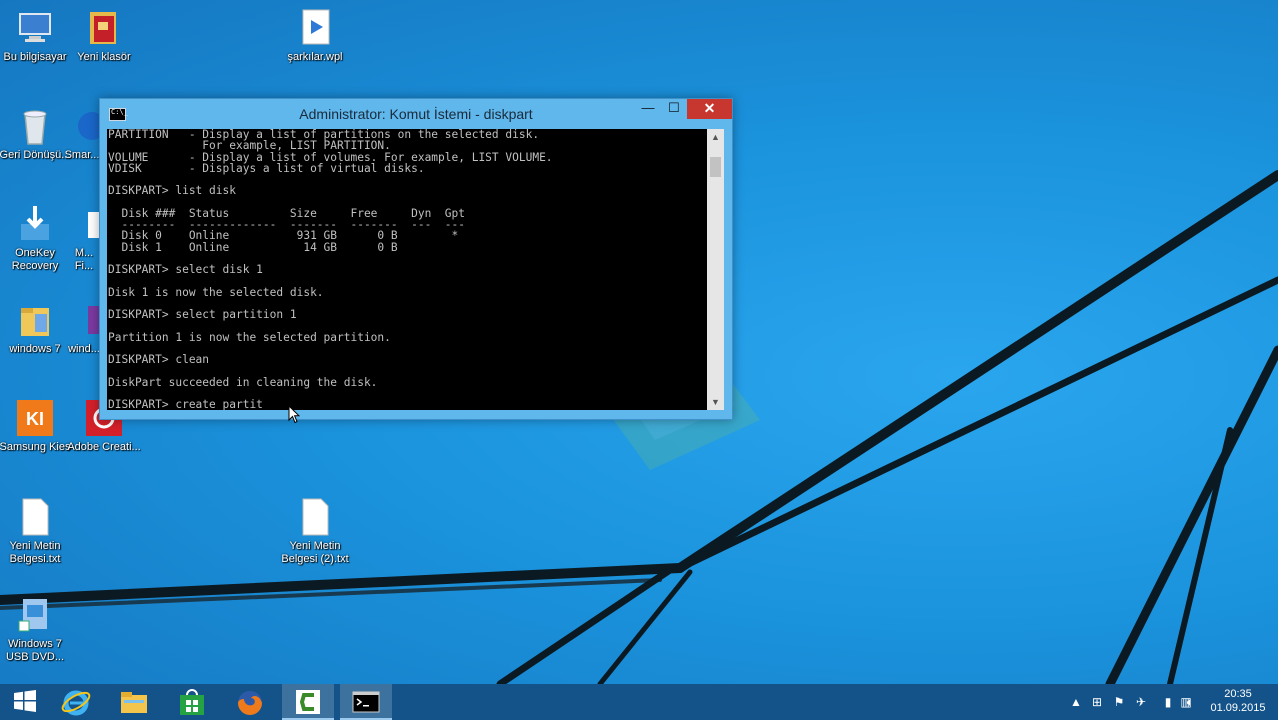 This screenshot has height=720, width=1278. What do you see at coordinates (294, 414) in the screenshot?
I see `mouse-pointer-icon` at bounding box center [294, 414].